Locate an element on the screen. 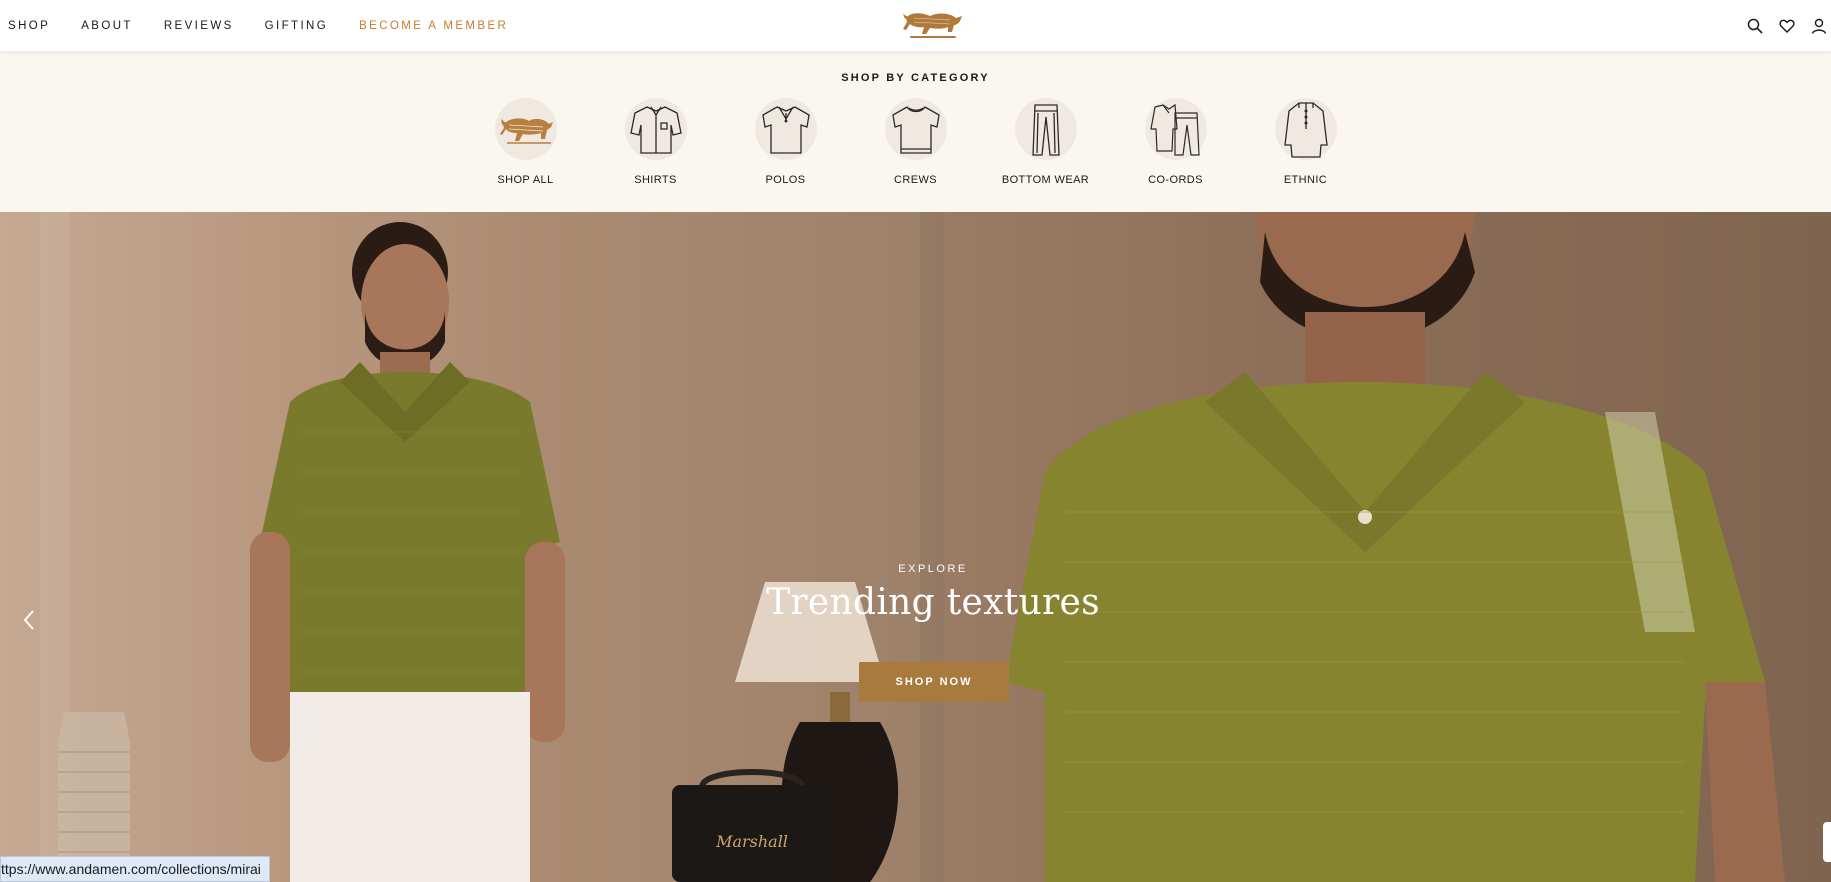  category-crews: CREWS is located at coordinates (916, 142).